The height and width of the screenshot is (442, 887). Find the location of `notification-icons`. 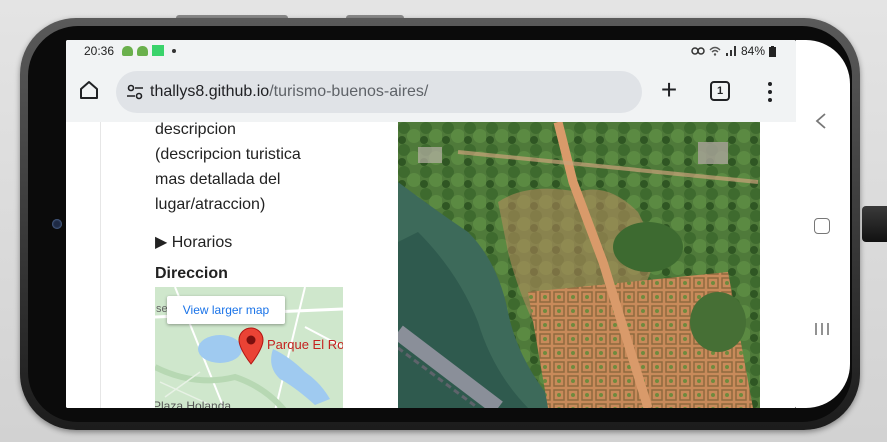

notification-icons is located at coordinates (149, 50).